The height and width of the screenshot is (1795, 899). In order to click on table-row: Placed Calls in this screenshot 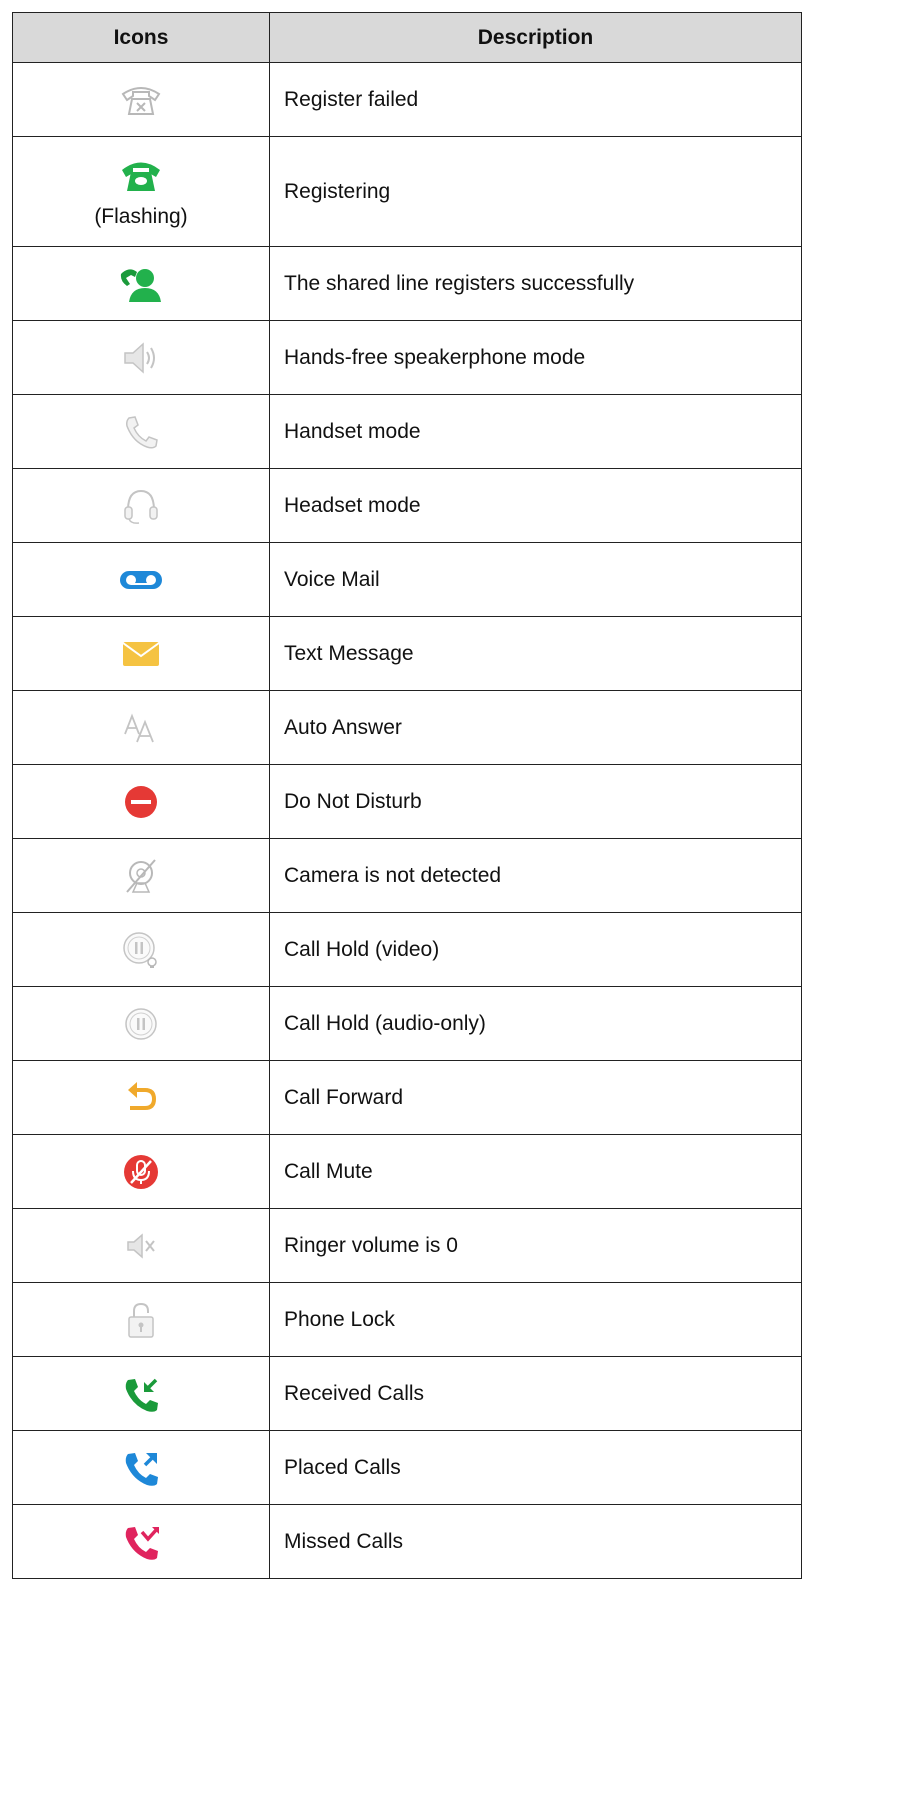, I will do `click(407, 1467)`.